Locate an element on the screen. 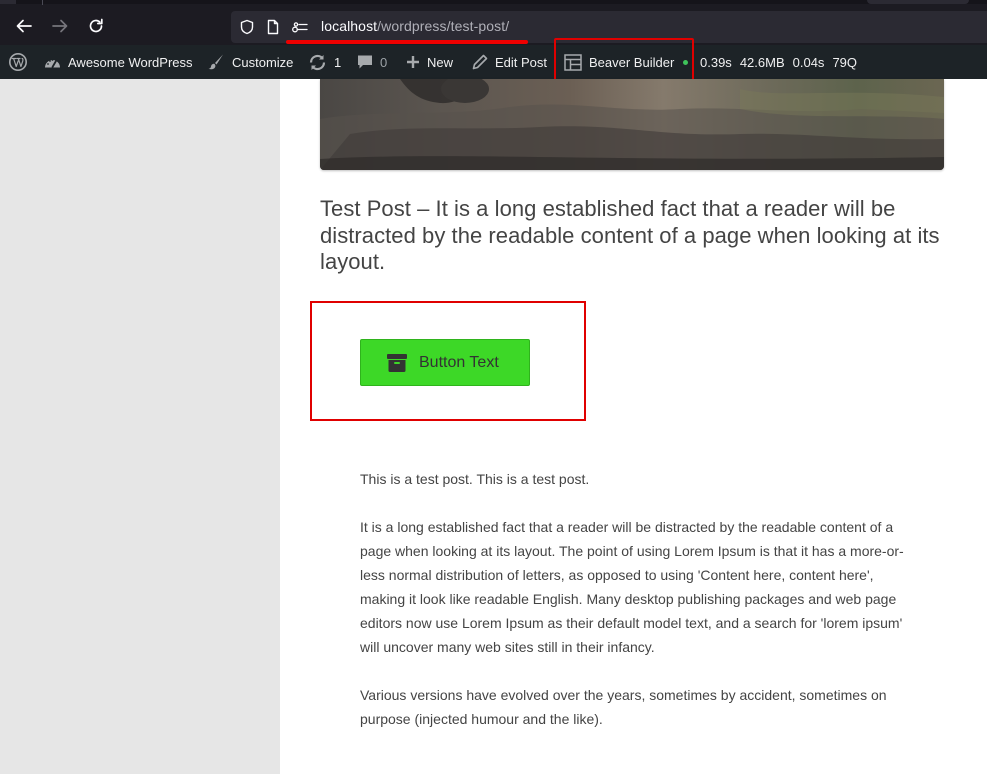 The image size is (987, 774). query-monitor-link: 0.39s 42.6MB 0.04s 79Q is located at coordinates (778, 62).